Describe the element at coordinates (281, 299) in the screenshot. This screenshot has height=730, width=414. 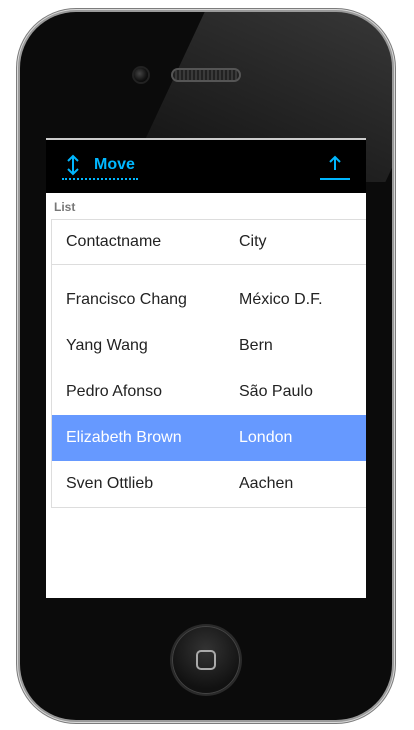
I see `contact-city: México D.F.` at that location.